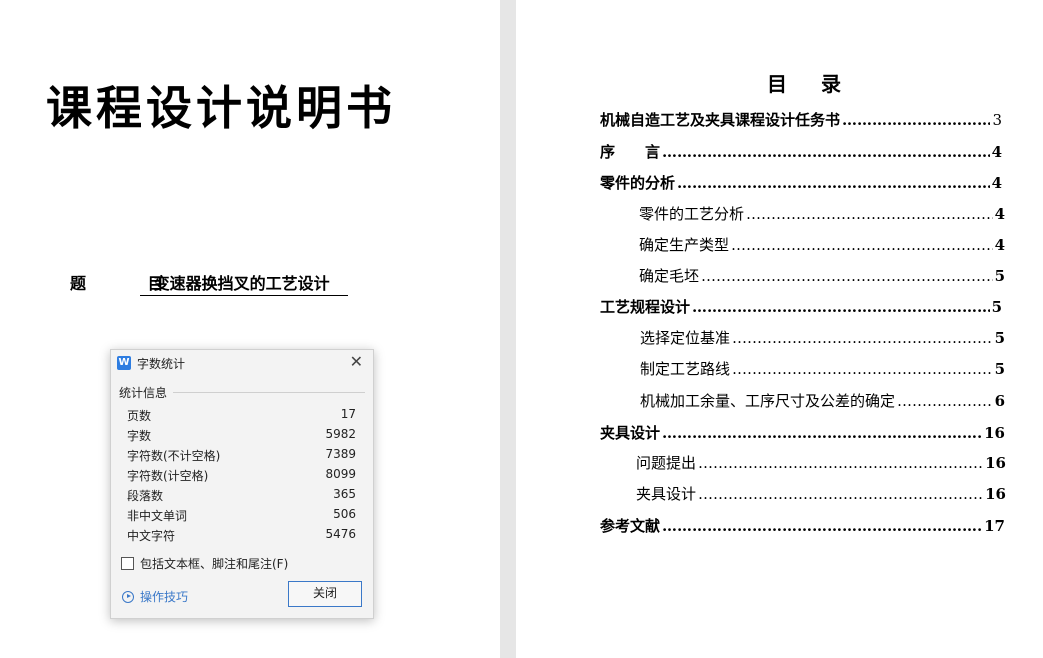 The width and height of the screenshot is (1043, 658). What do you see at coordinates (157, 516) in the screenshot?
I see `stat-label: 非中文单词` at bounding box center [157, 516].